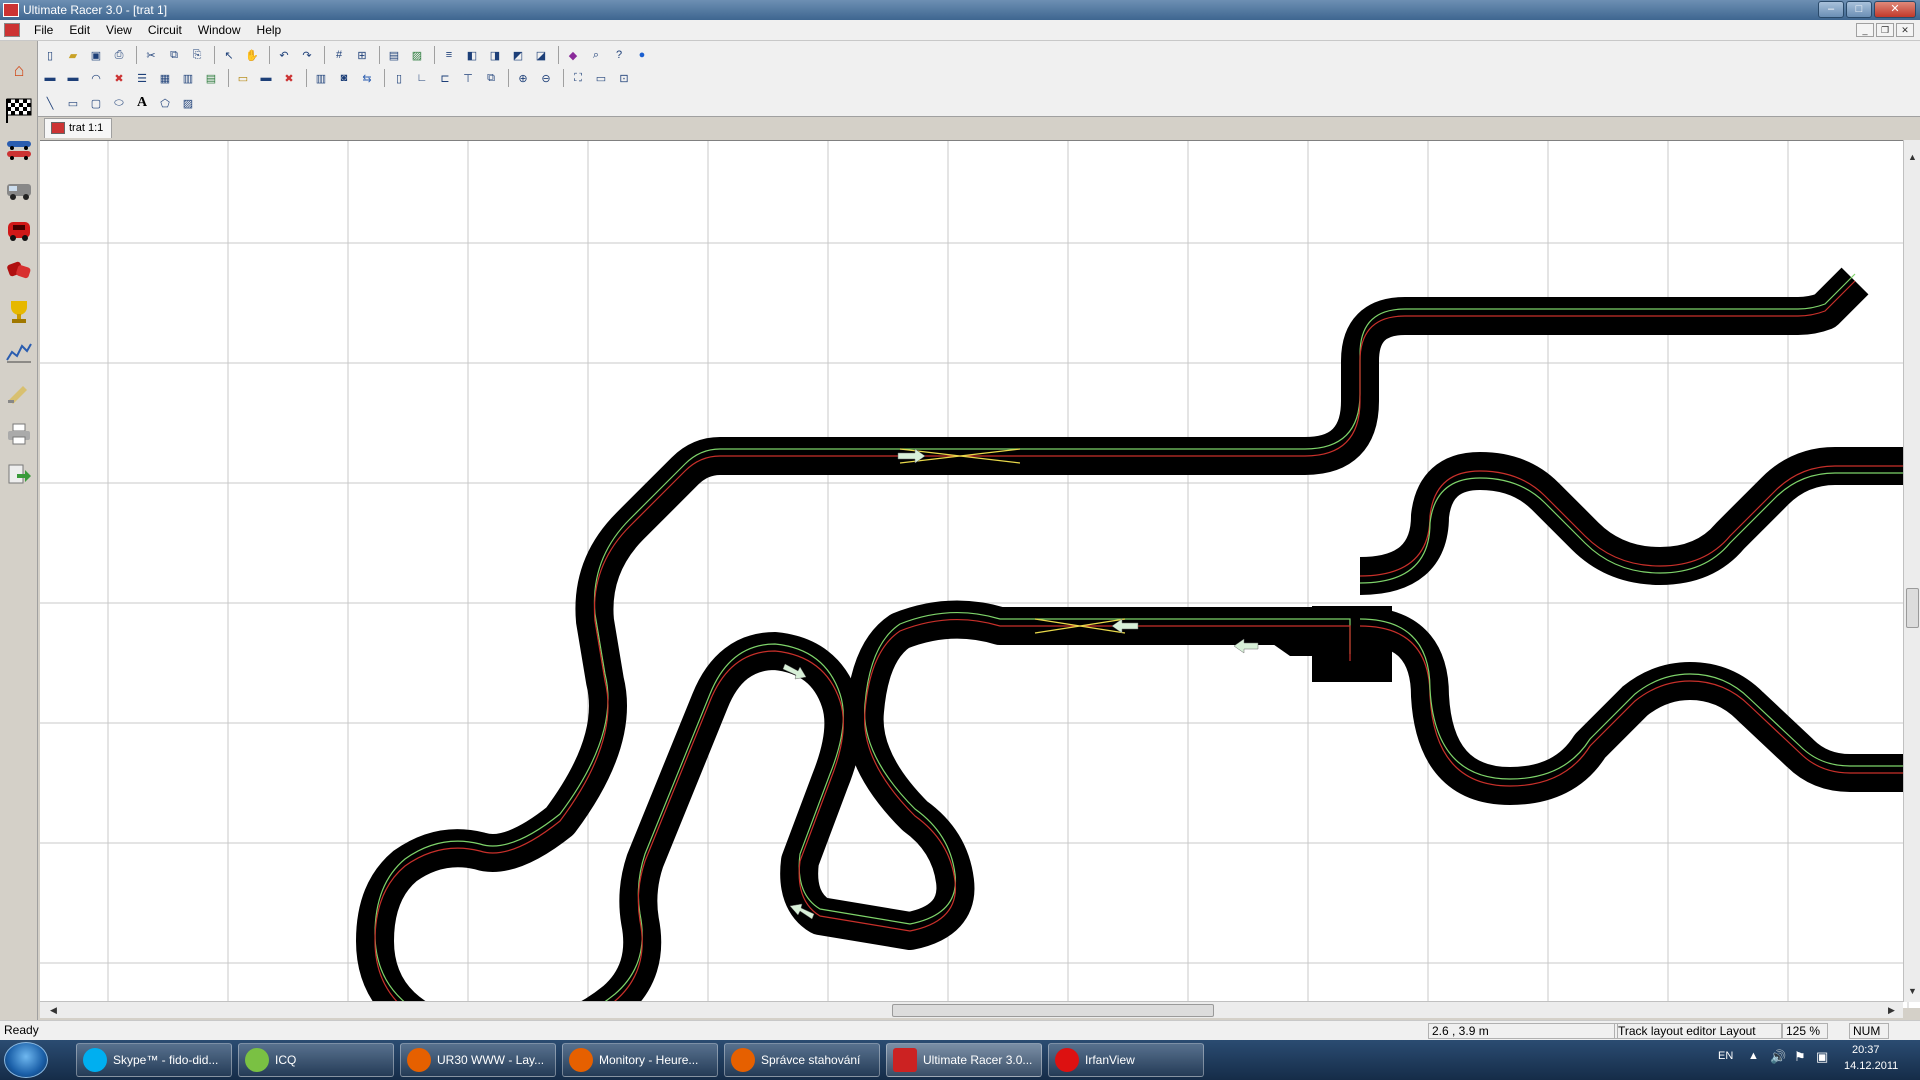 This screenshot has height=1080, width=1920. What do you see at coordinates (1859, 9) in the screenshot?
I see `maximize-button: □` at bounding box center [1859, 9].